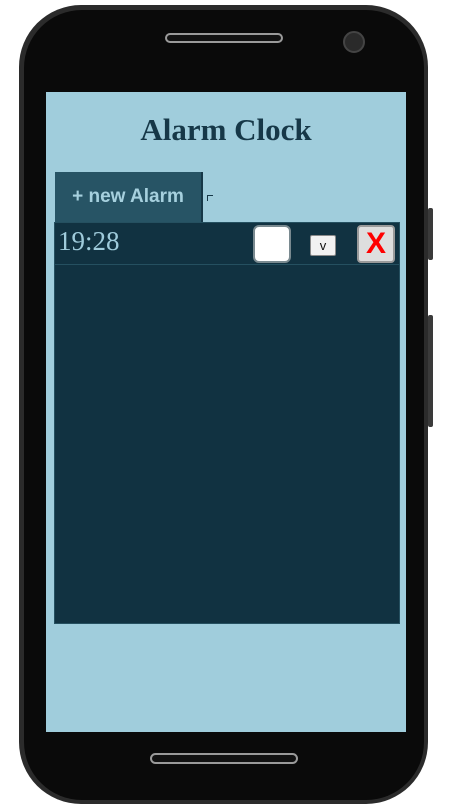 The height and width of the screenshot is (808, 450). Describe the element at coordinates (224, 38) in the screenshot. I see `phone-speaker` at that location.